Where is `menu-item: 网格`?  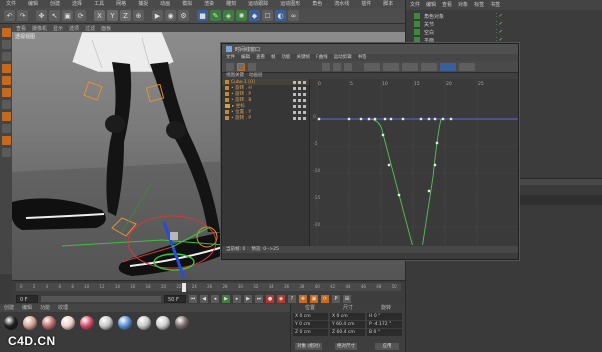 menu-item: 网格 is located at coordinates (121, 4).